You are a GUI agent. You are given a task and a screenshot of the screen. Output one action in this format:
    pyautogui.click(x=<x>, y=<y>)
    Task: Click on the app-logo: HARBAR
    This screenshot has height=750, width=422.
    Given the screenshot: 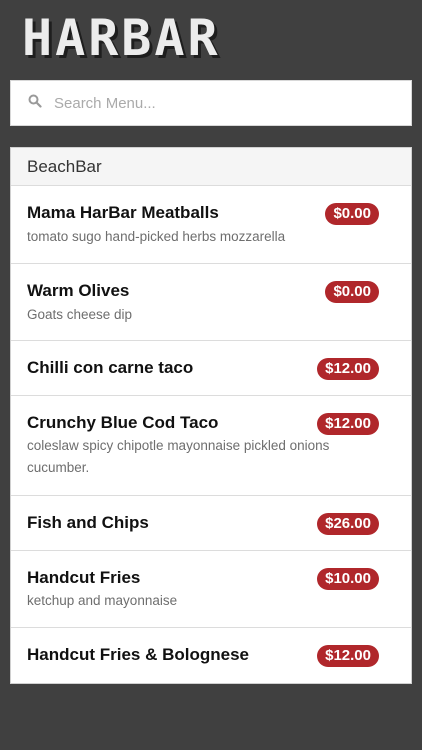 What is the action you would take?
    pyautogui.click(x=121, y=38)
    